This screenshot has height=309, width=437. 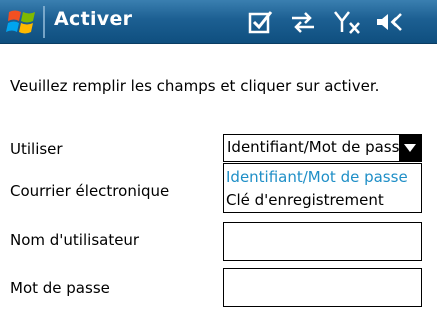 I want to click on password-field, so click(x=322, y=287).